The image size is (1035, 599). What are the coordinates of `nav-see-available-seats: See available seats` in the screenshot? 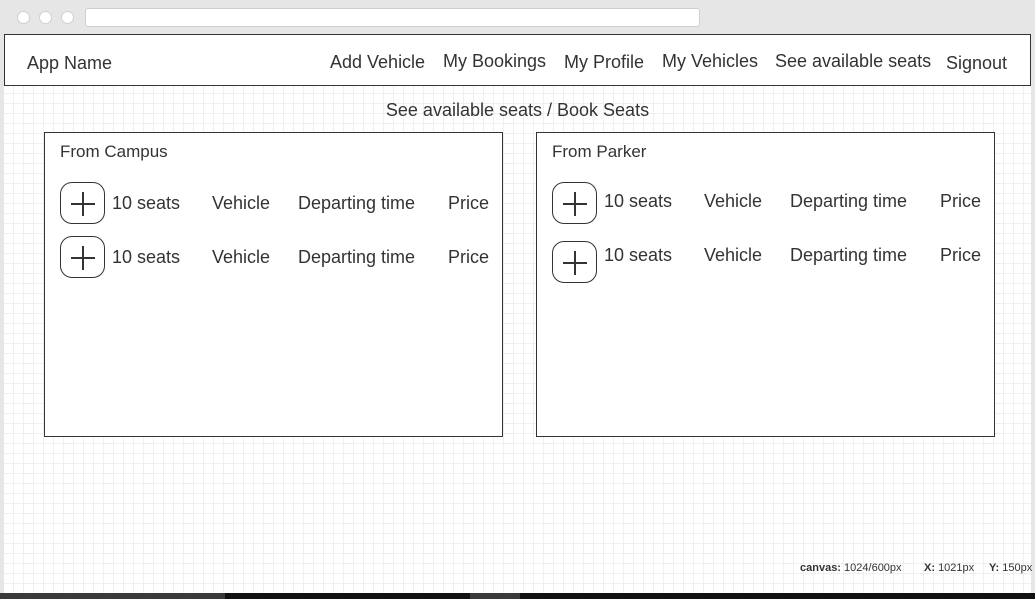 It's located at (853, 61).